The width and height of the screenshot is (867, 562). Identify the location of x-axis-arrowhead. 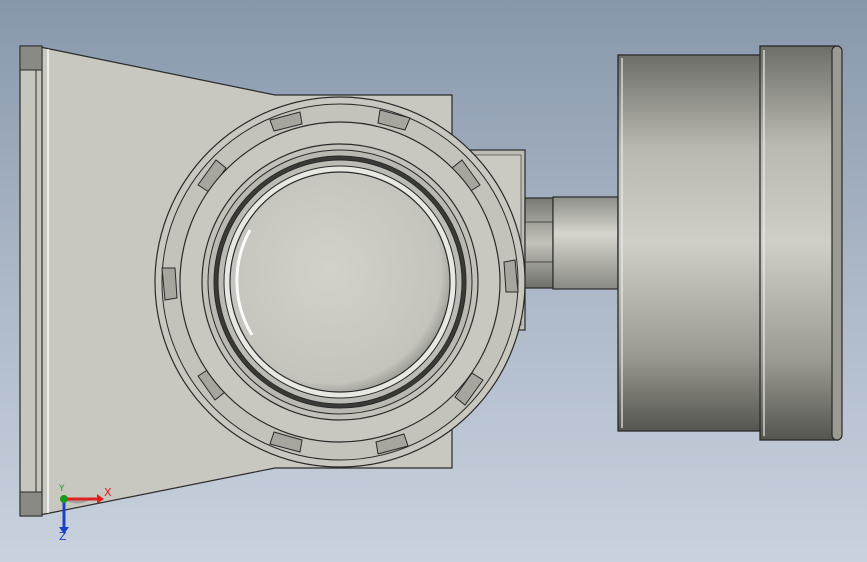
(100, 499).